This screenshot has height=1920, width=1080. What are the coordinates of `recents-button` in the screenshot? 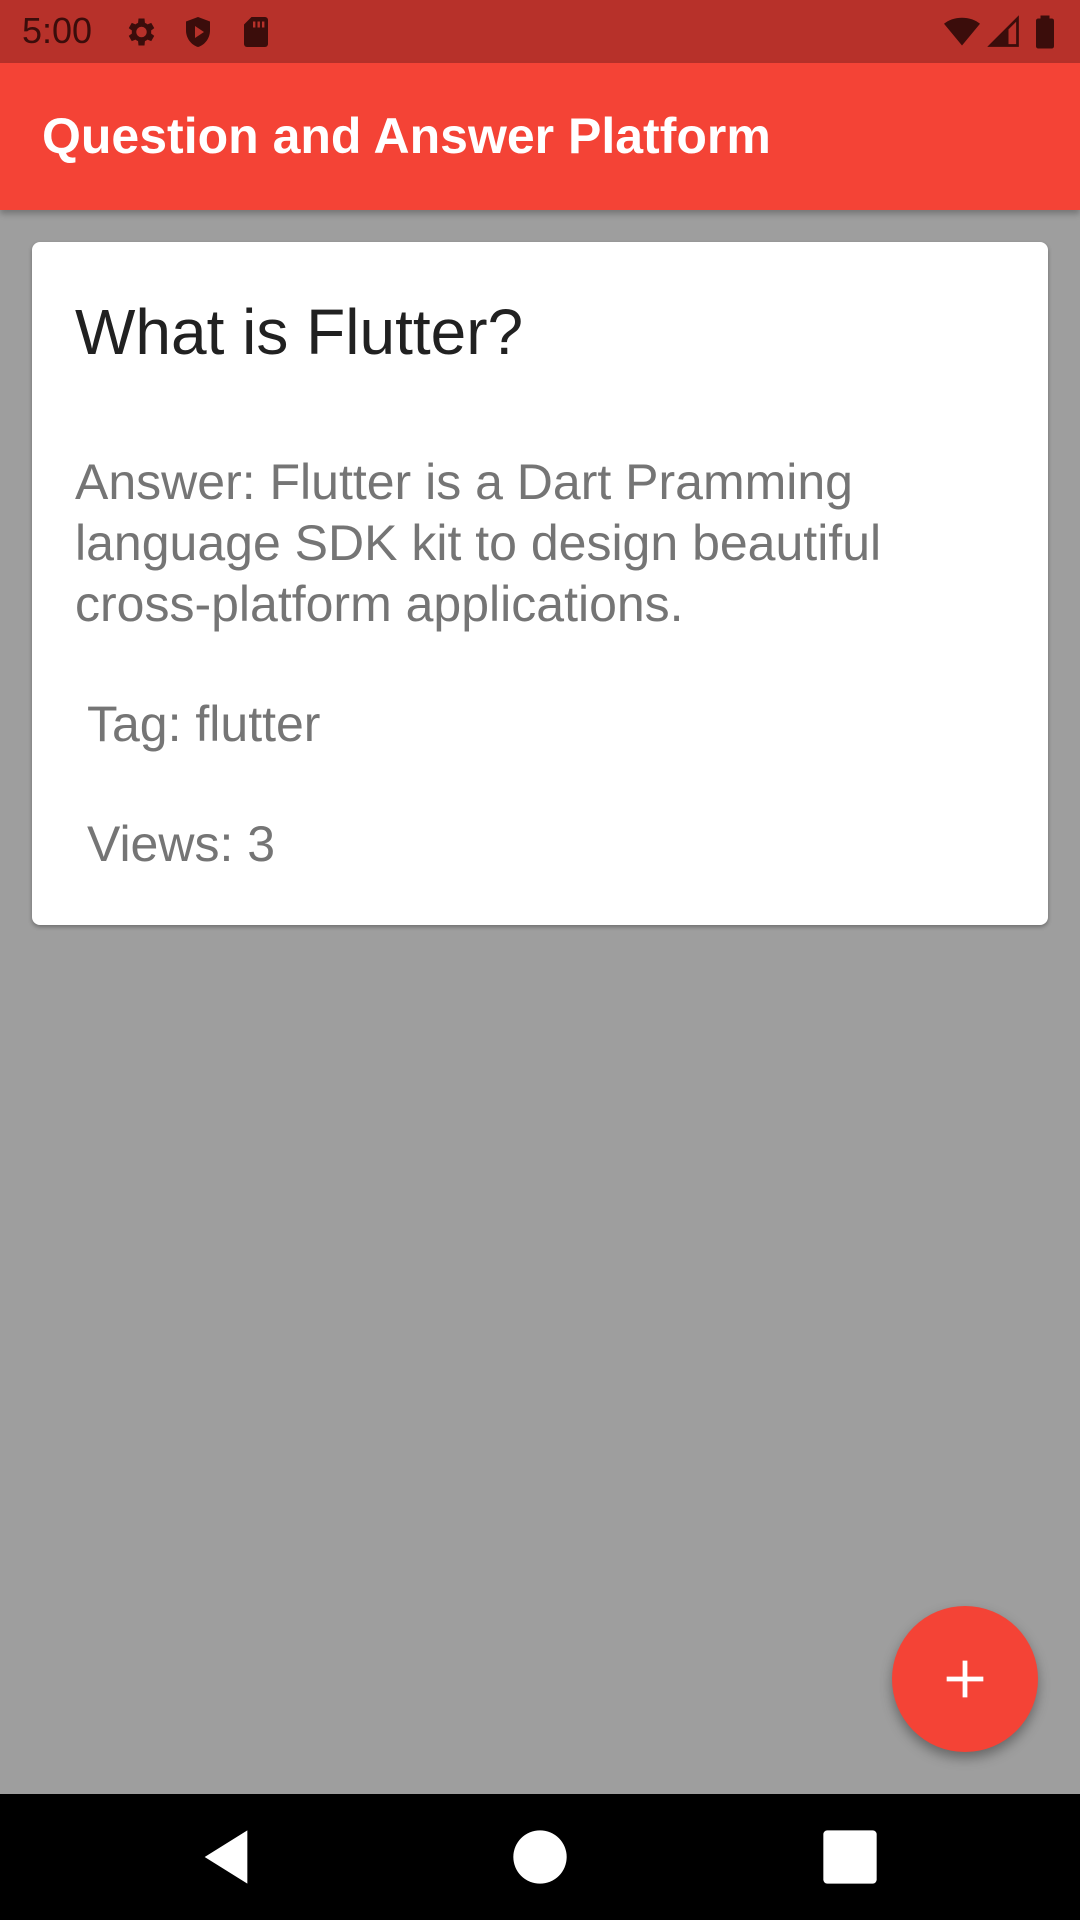 It's located at (850, 1857).